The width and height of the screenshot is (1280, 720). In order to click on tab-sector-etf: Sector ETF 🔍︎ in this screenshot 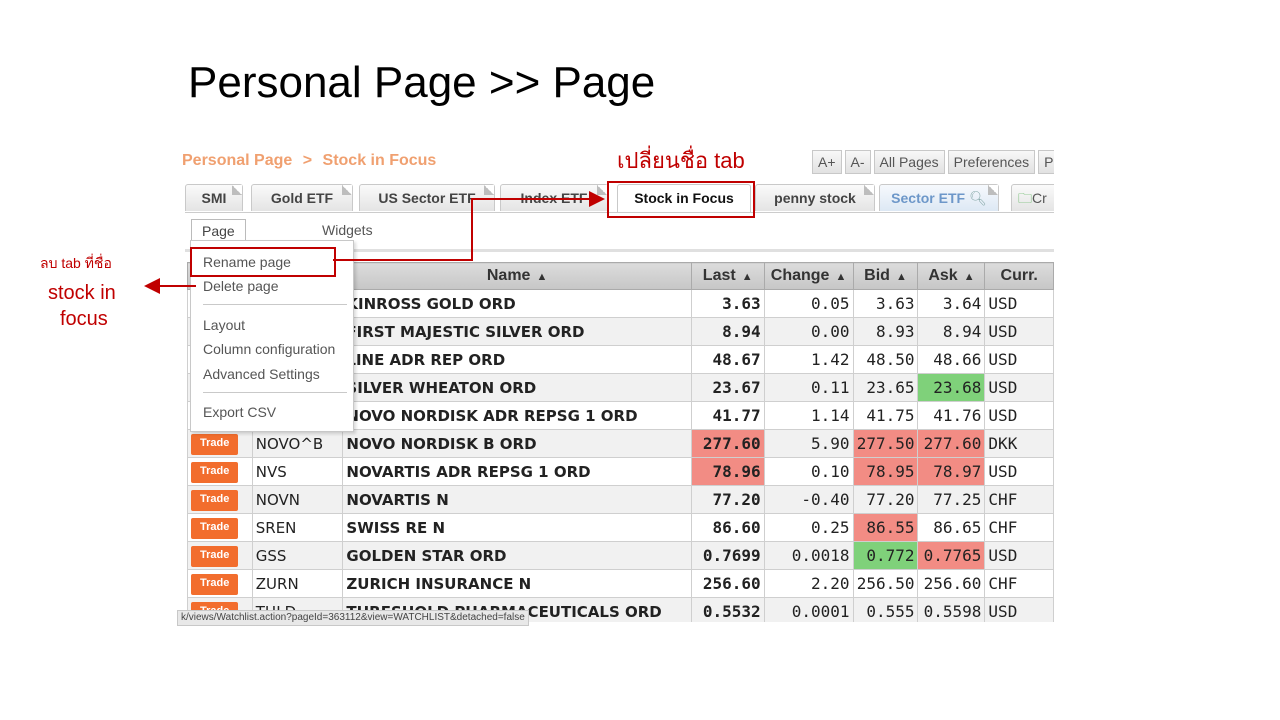, I will do `click(939, 197)`.